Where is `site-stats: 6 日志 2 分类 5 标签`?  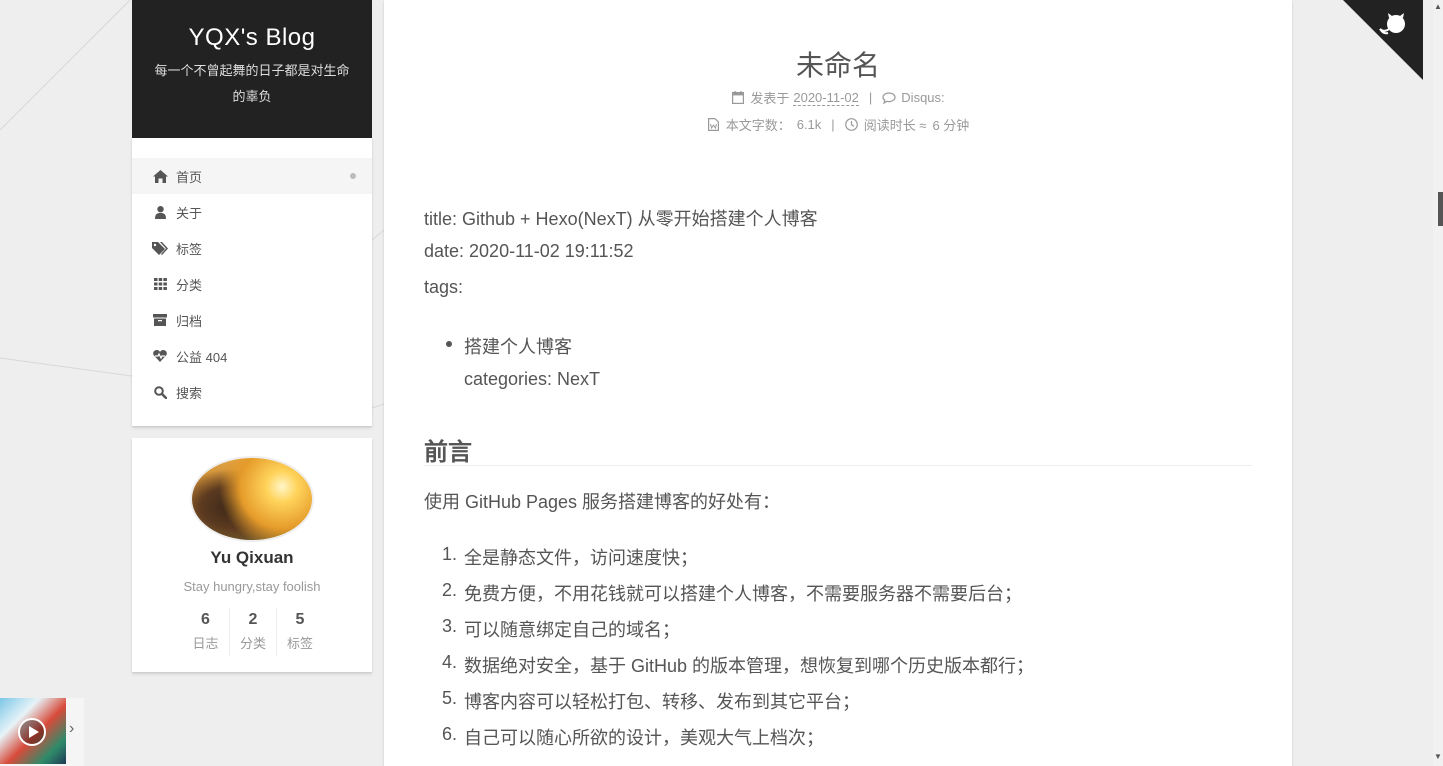
site-stats: 6 日志 2 分类 5 标签 is located at coordinates (252, 632).